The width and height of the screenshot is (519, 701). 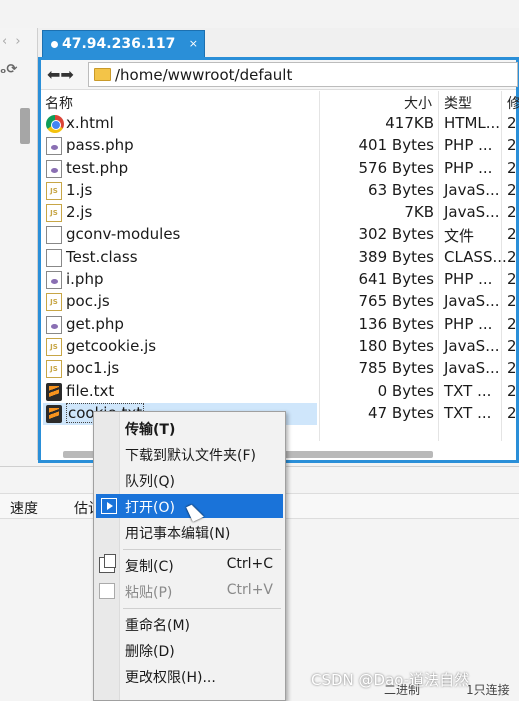 I want to click on path-text: /home/wwwroot/default, so click(x=204, y=75).